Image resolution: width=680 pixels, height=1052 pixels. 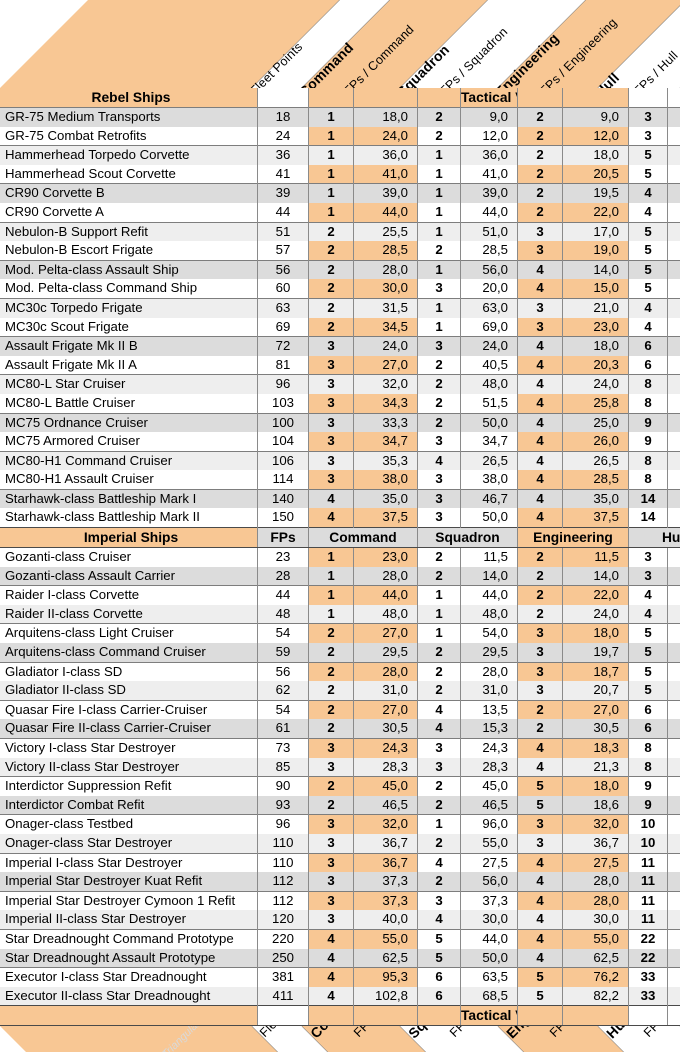 What do you see at coordinates (385, 996) in the screenshot?
I see `cell: 102,8` at bounding box center [385, 996].